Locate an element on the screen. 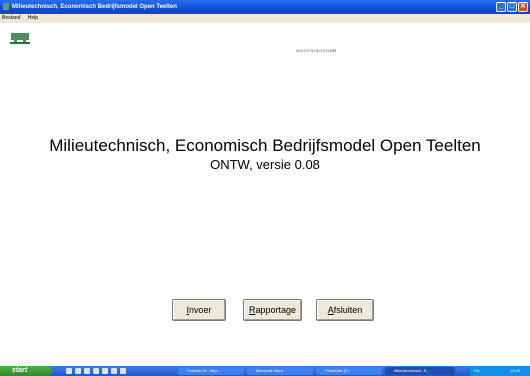 Image resolution: width=530 pixels, height=376 pixels. app-icon is located at coordinates (6, 6).